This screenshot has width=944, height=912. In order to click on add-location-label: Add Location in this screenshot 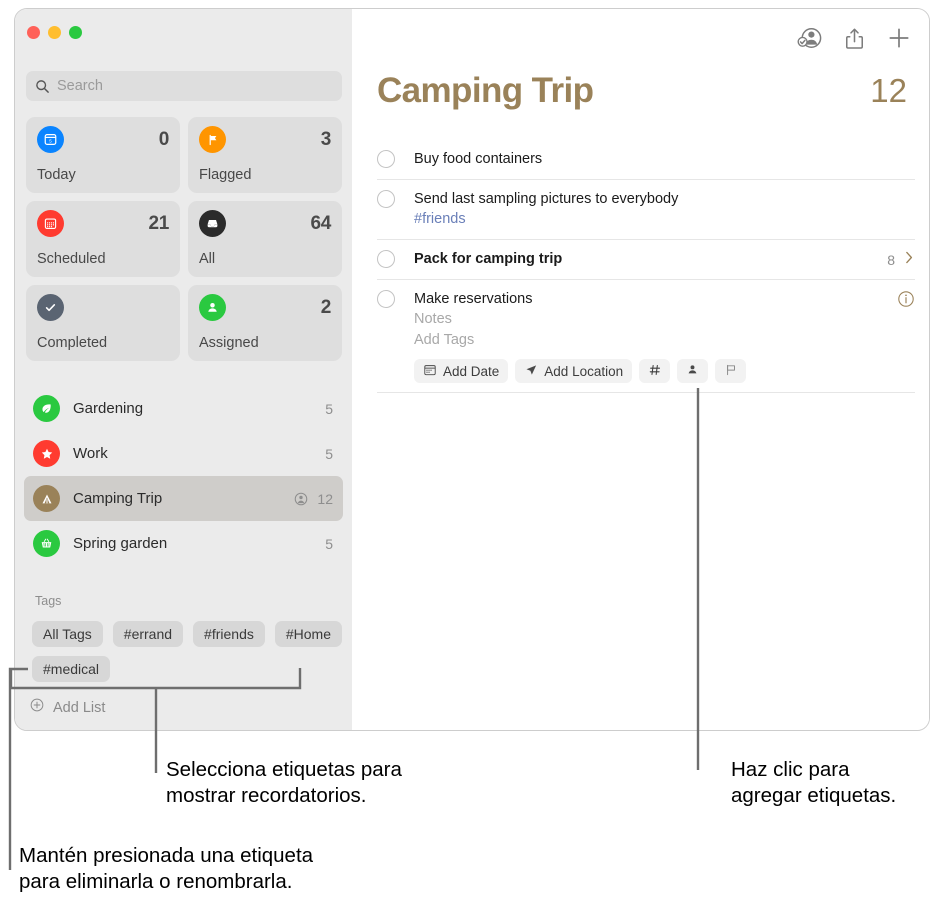, I will do `click(584, 371)`.